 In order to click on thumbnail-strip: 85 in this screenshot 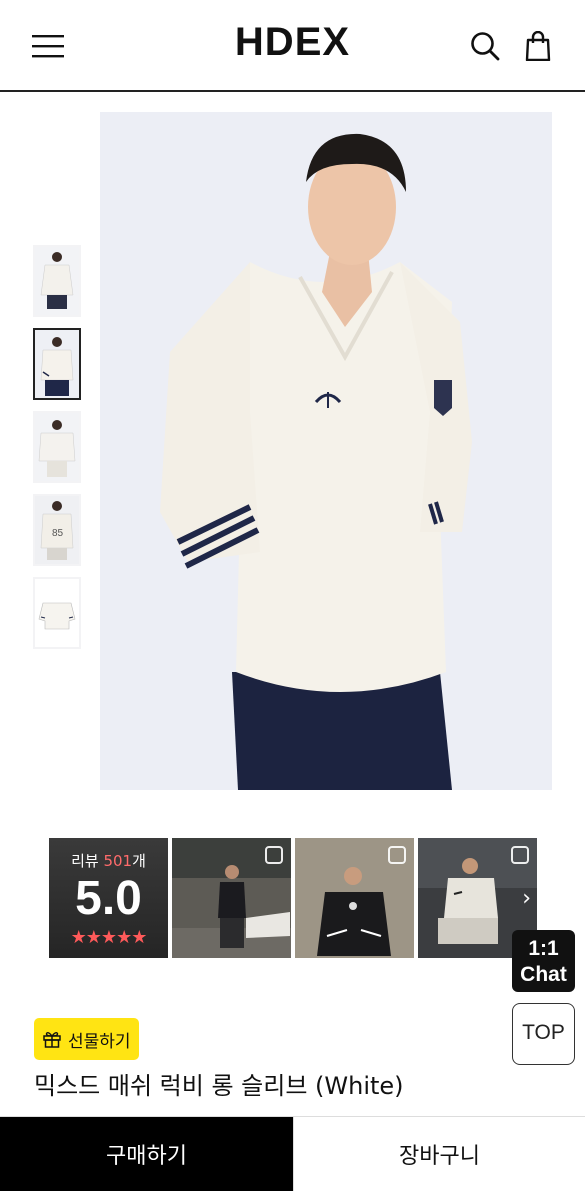, I will do `click(58, 452)`.